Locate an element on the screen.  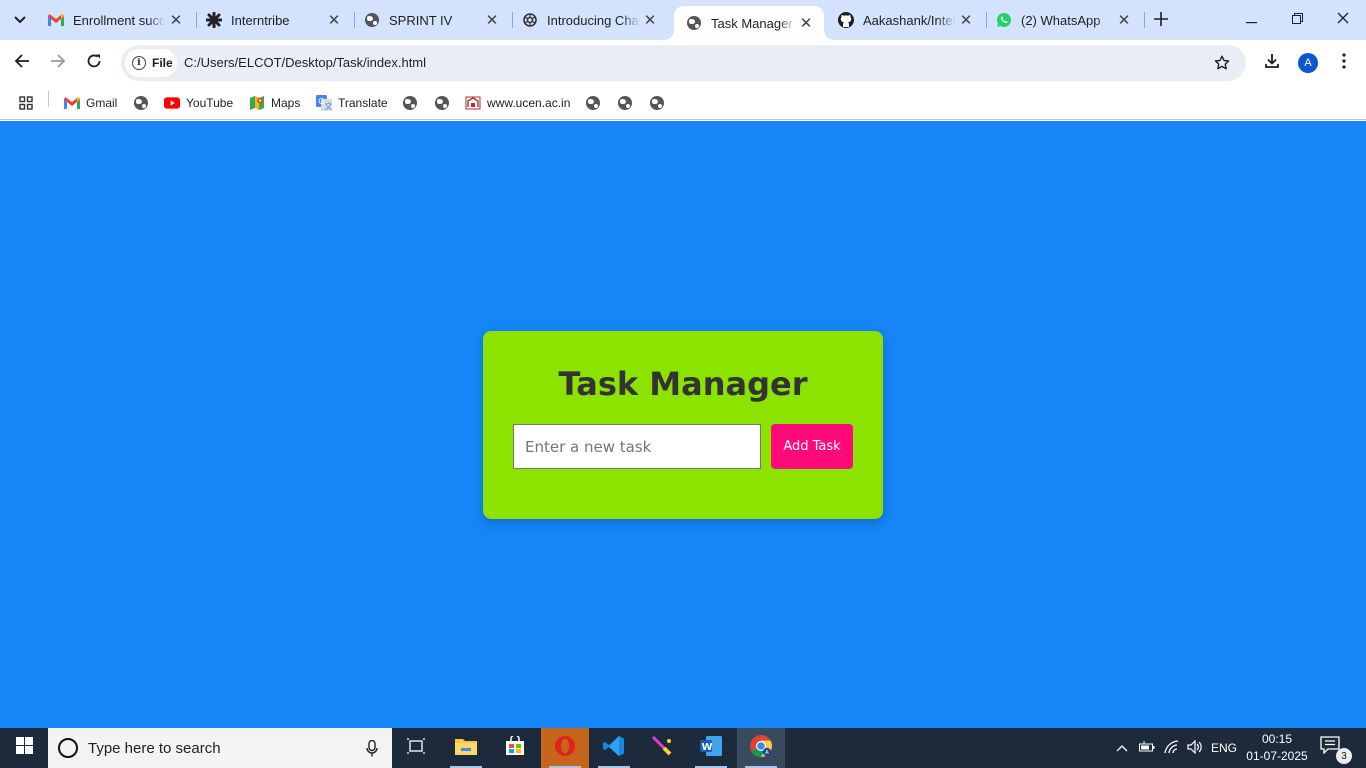
taskbar-file-explorer is located at coordinates (466, 748).